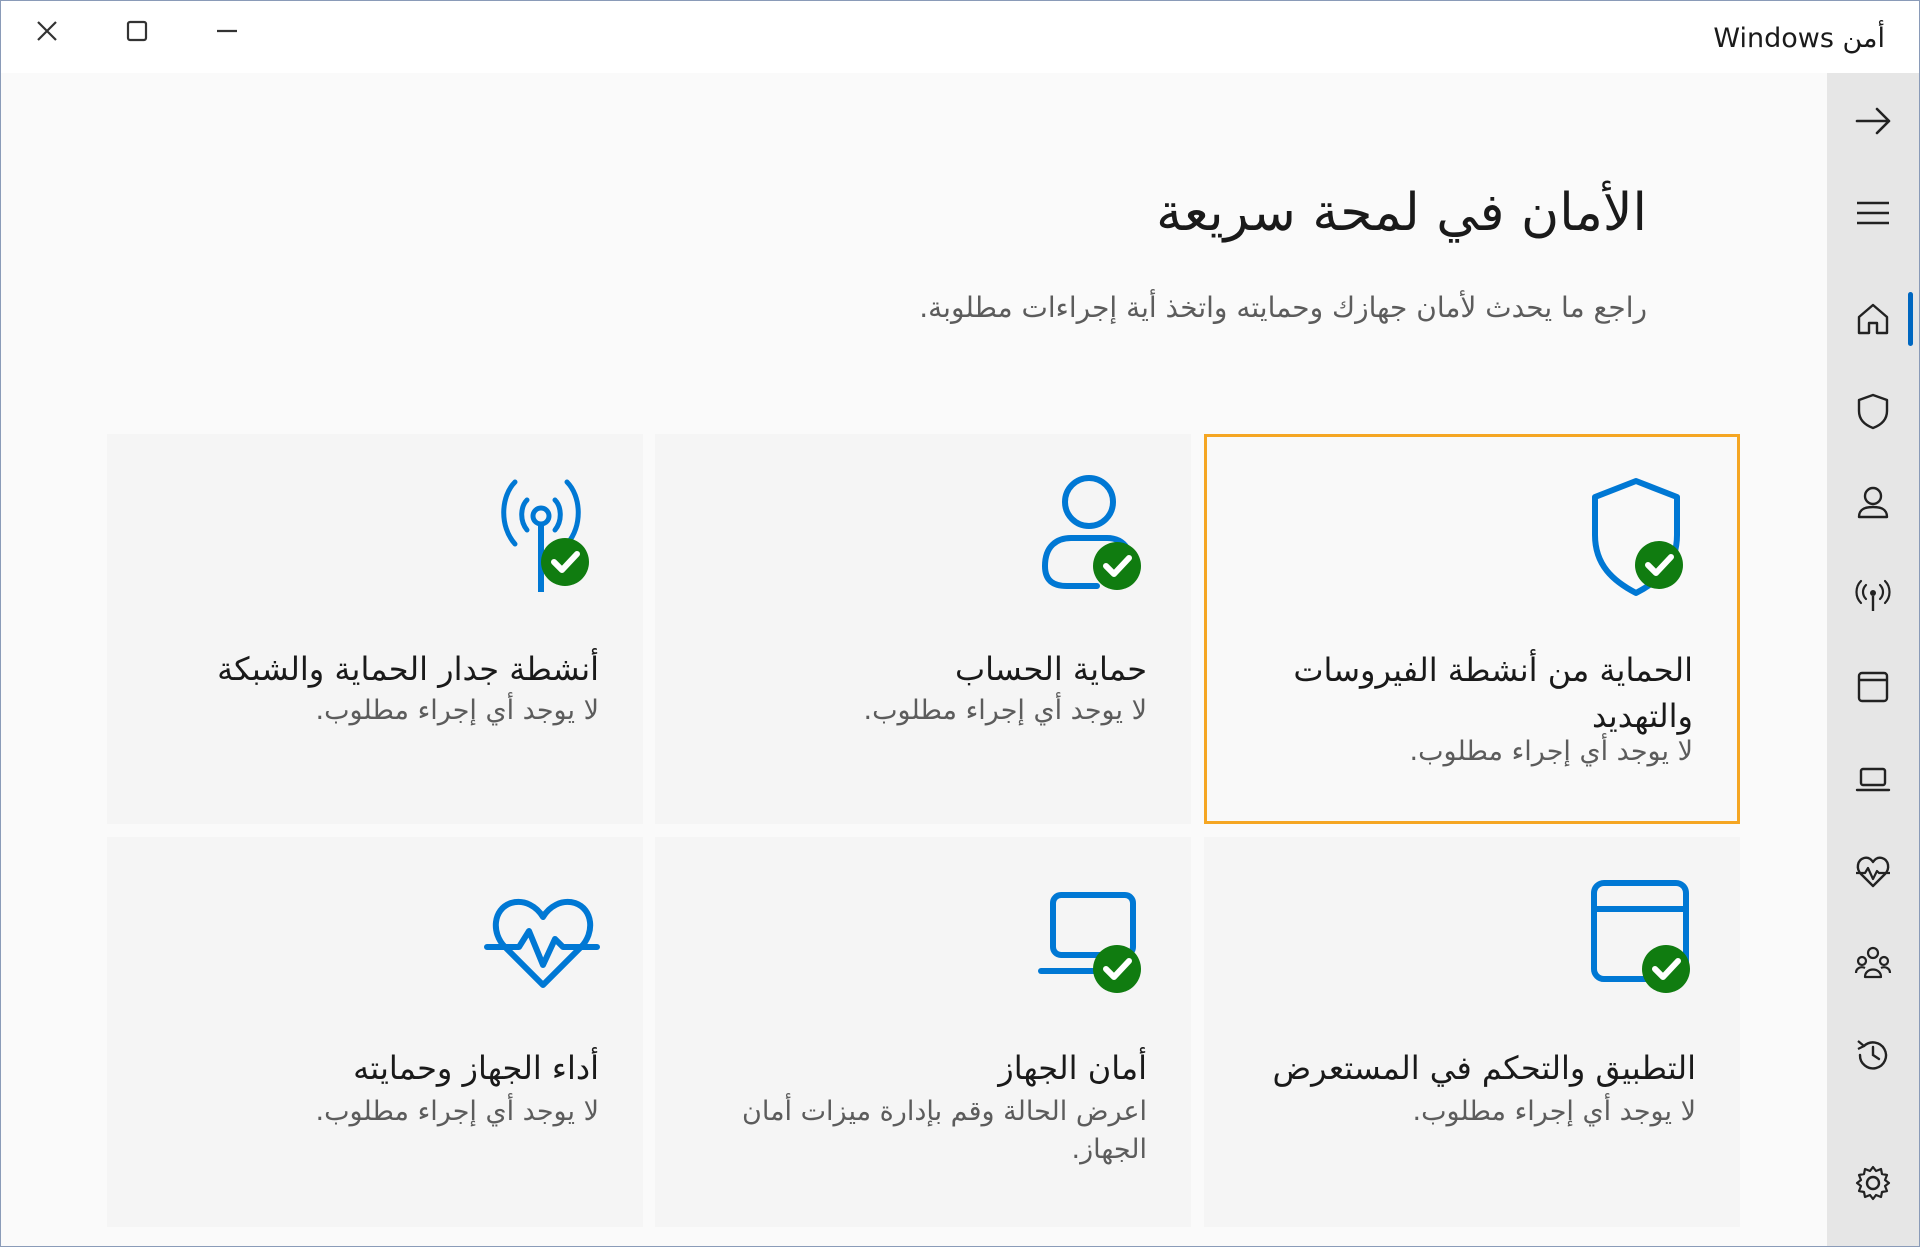  Describe the element at coordinates (923, 629) in the screenshot. I see `tile-account-protection: حماية الحساب لا يوجد أي إجراء مطلوب.` at that location.